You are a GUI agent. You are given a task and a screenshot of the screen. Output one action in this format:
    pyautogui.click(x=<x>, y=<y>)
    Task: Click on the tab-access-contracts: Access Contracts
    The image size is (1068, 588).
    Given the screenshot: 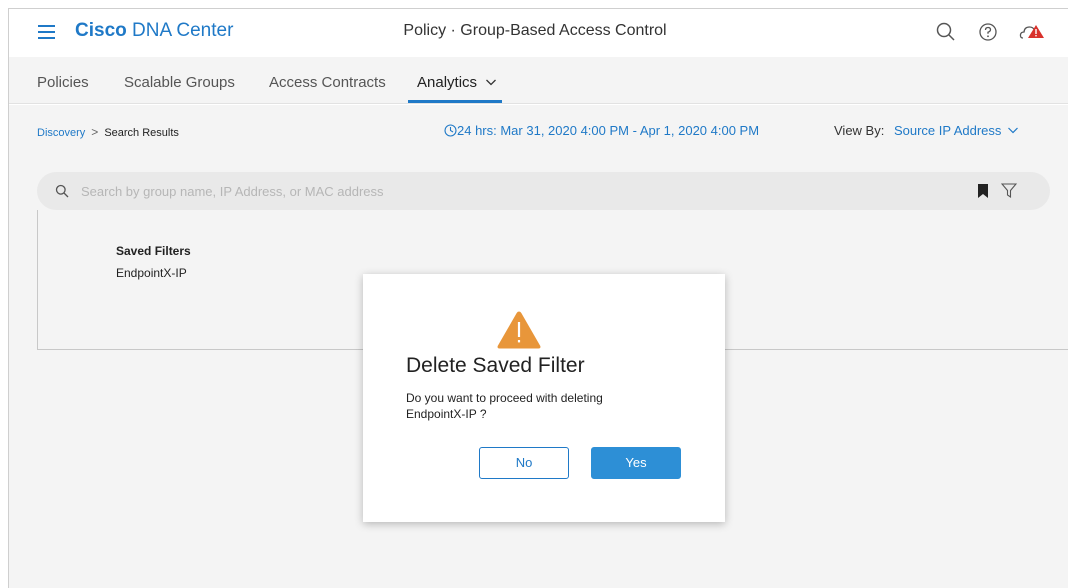 What is the action you would take?
    pyautogui.click(x=327, y=82)
    